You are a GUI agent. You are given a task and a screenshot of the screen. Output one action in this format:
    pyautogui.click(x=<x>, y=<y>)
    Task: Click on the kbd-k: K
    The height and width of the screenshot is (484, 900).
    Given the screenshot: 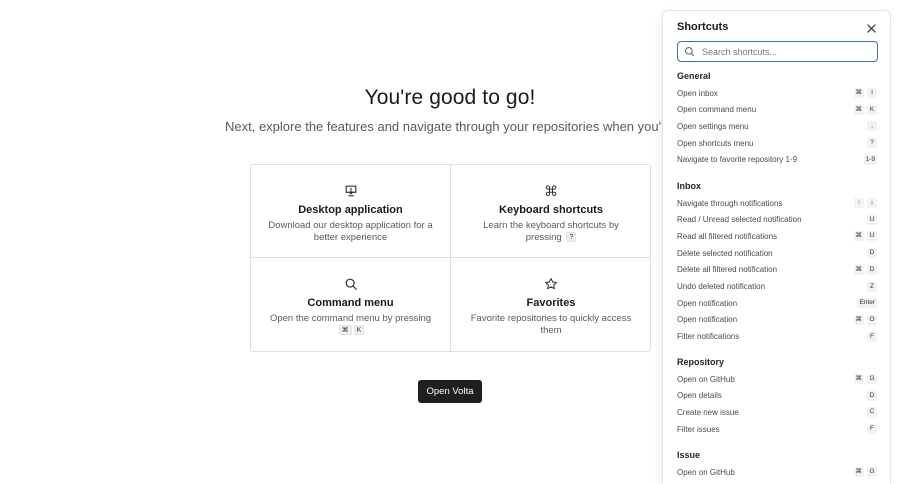 What is the action you would take?
    pyautogui.click(x=359, y=330)
    